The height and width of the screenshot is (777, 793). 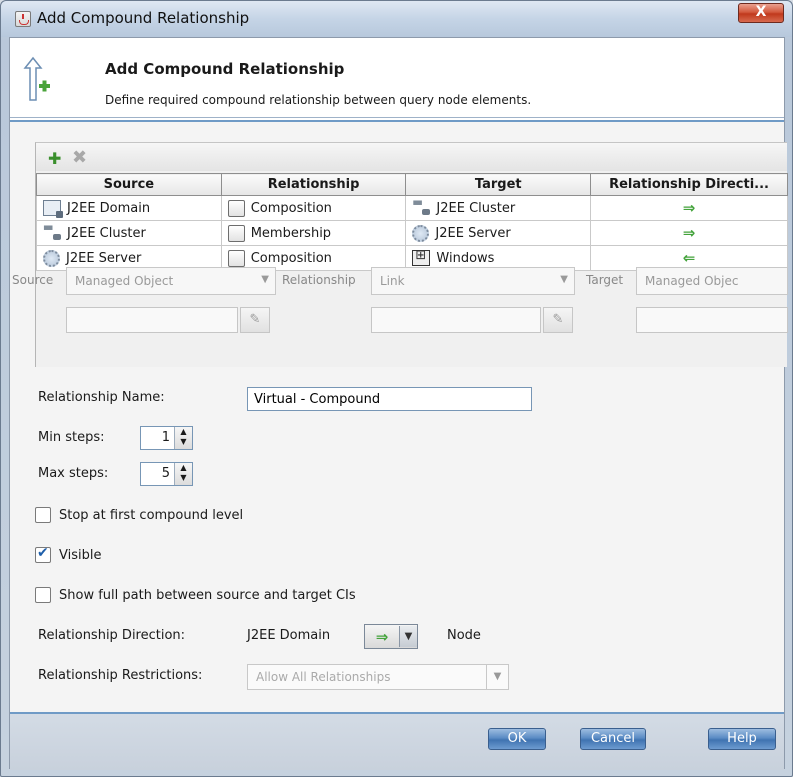 I want to click on title-bar: Add Compound Relationship X, so click(x=396, y=19).